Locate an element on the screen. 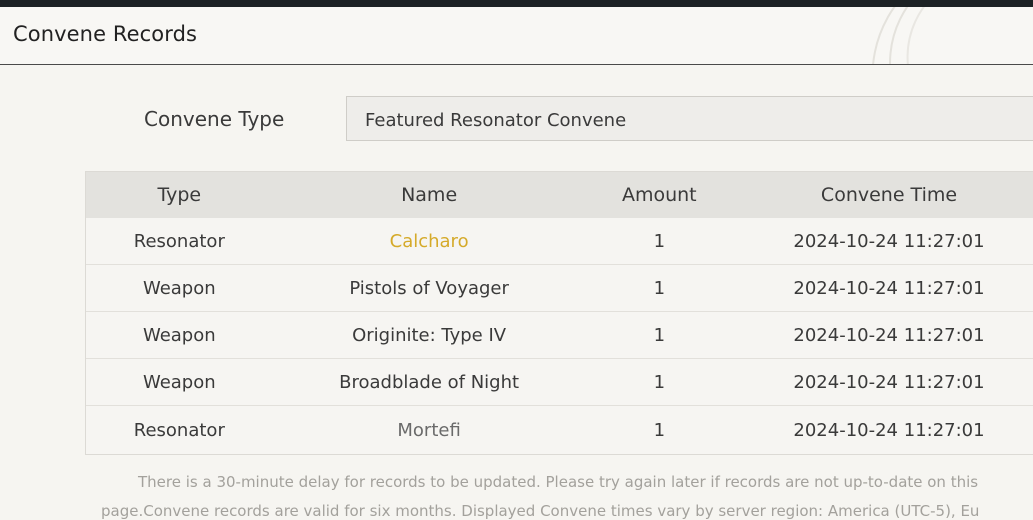 The height and width of the screenshot is (520, 1033). convene-type-select: Featured Resonator Convene is located at coordinates (689, 118).